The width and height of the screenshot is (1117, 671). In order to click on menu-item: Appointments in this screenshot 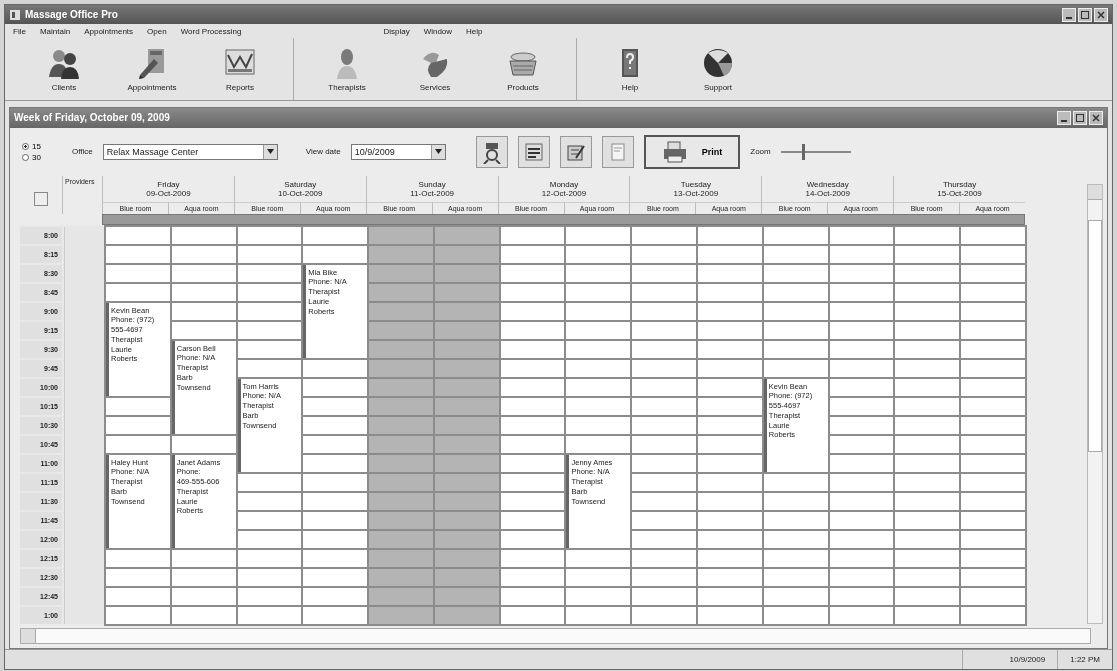, I will do `click(109, 31)`.